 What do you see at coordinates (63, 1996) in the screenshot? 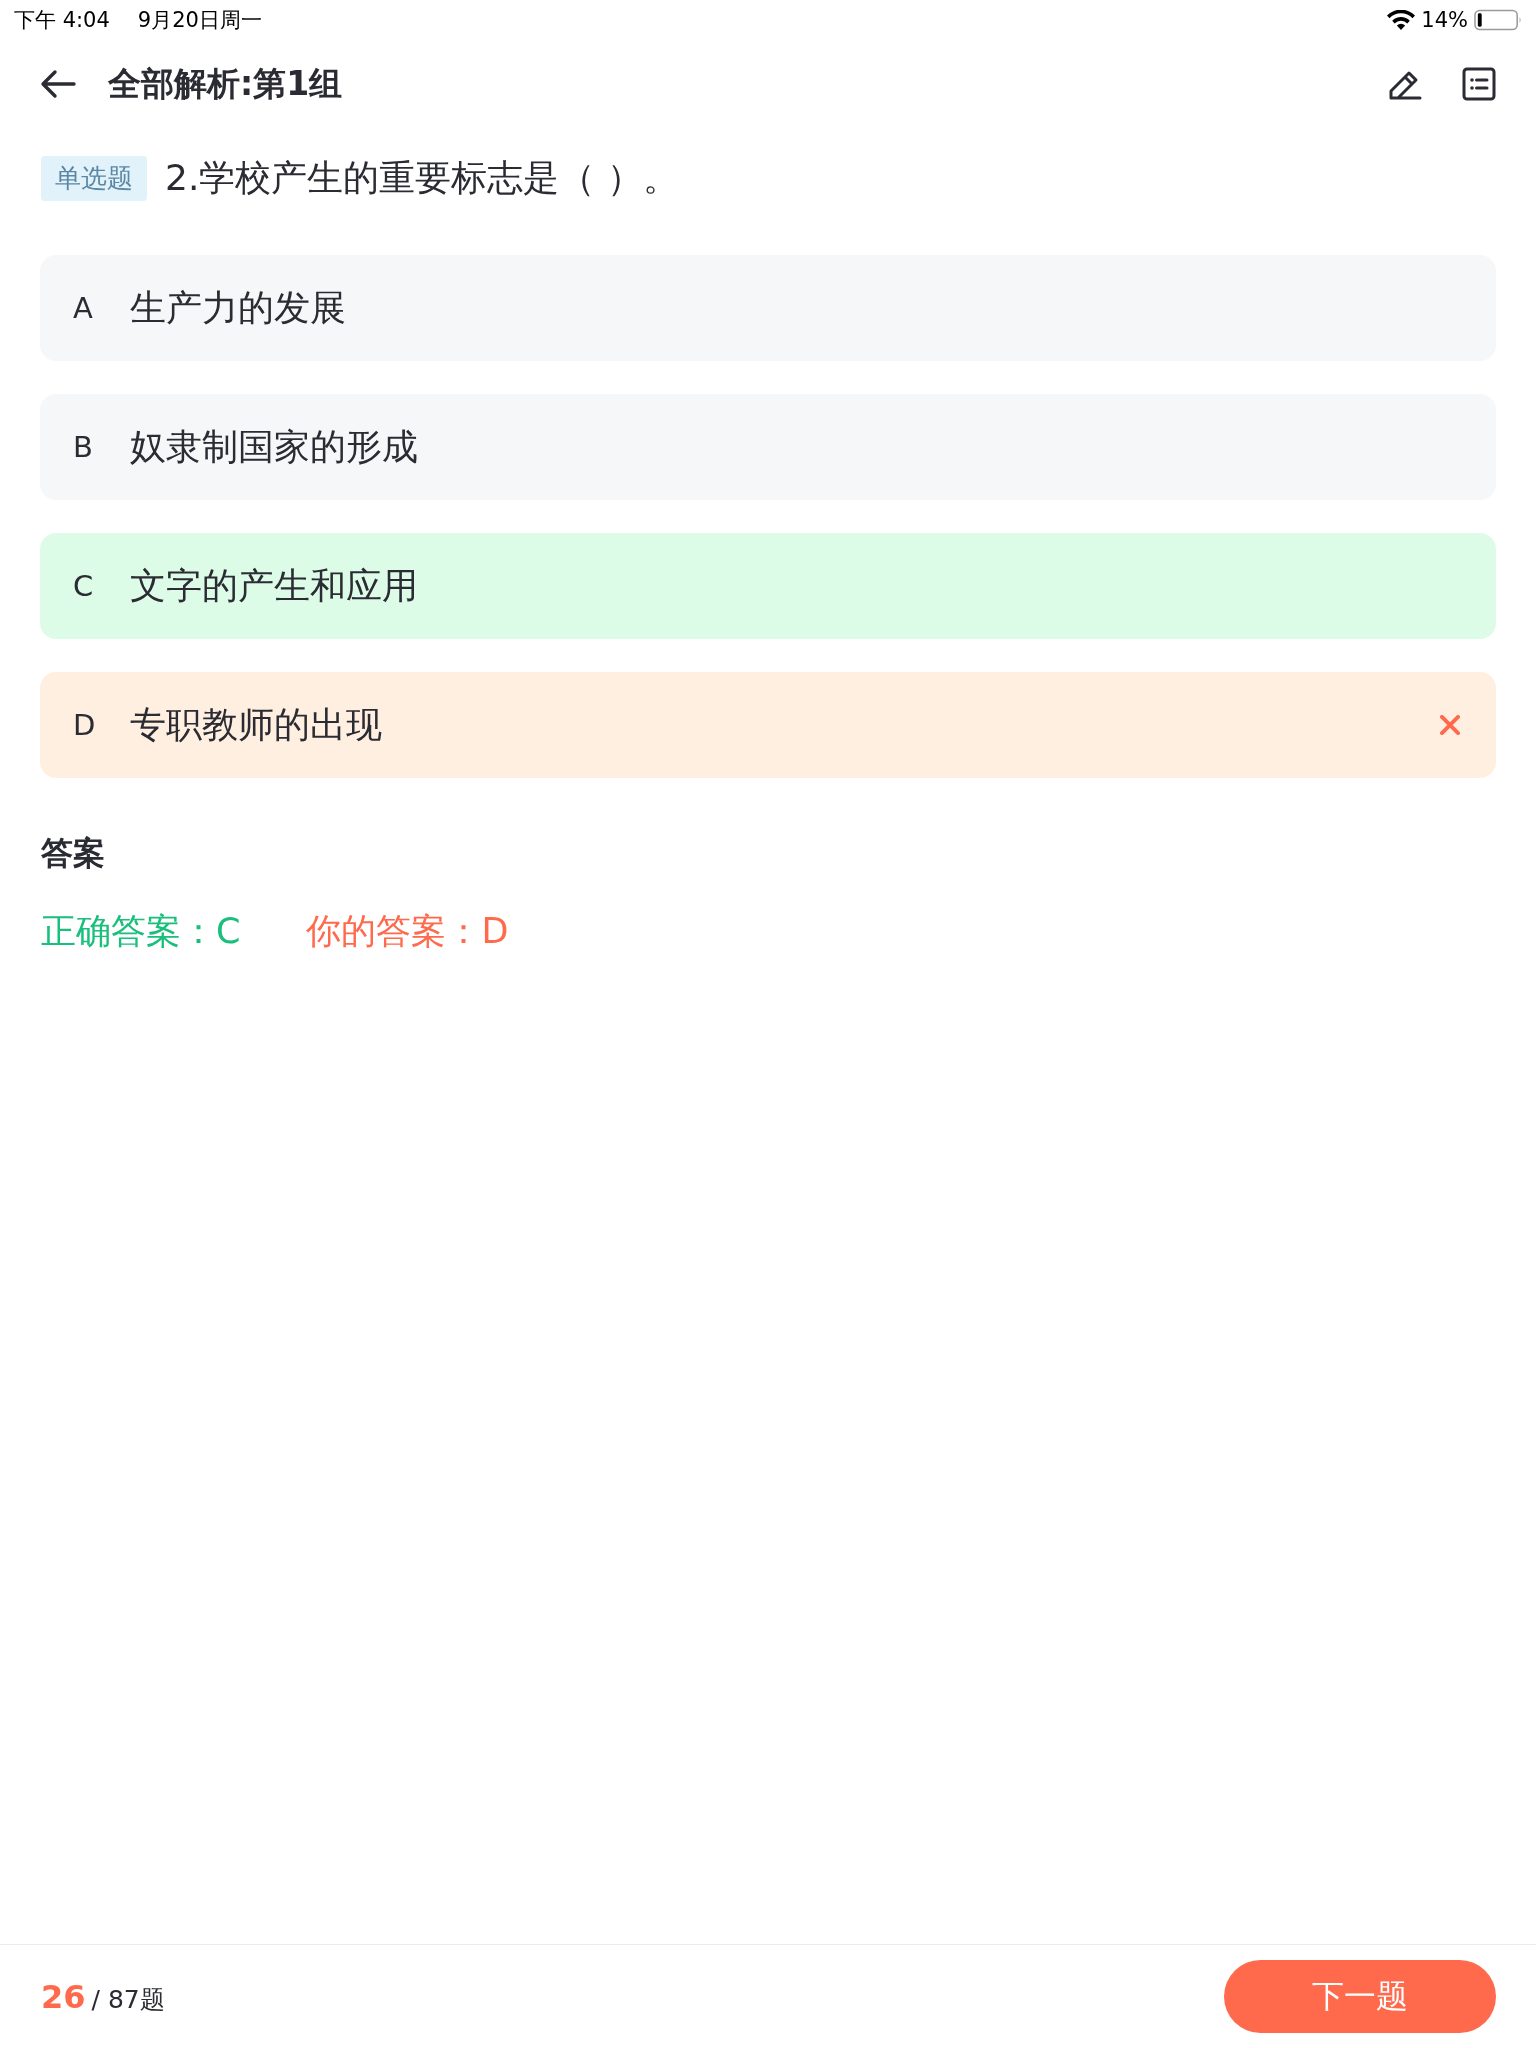
I see `current-question-number: 26` at bounding box center [63, 1996].